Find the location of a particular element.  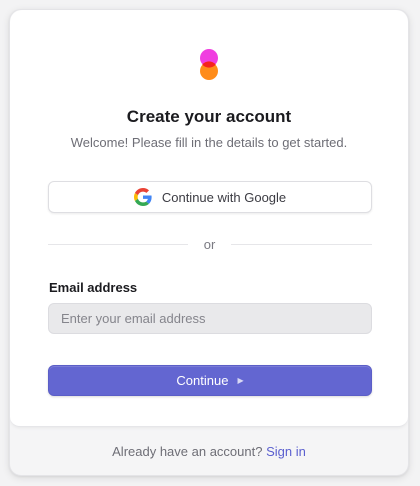

overlapping-circles-logo-icon is located at coordinates (209, 64).